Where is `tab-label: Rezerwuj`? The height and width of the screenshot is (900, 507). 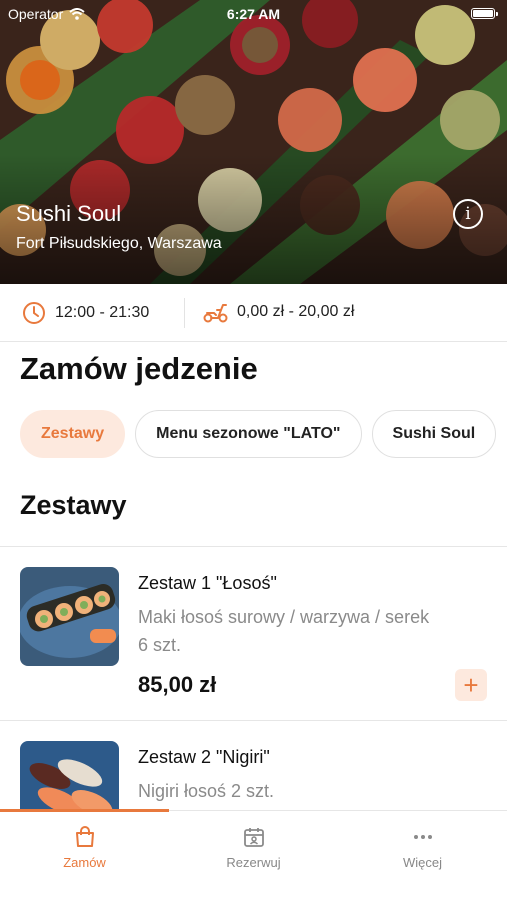 tab-label: Rezerwuj is located at coordinates (253, 862).